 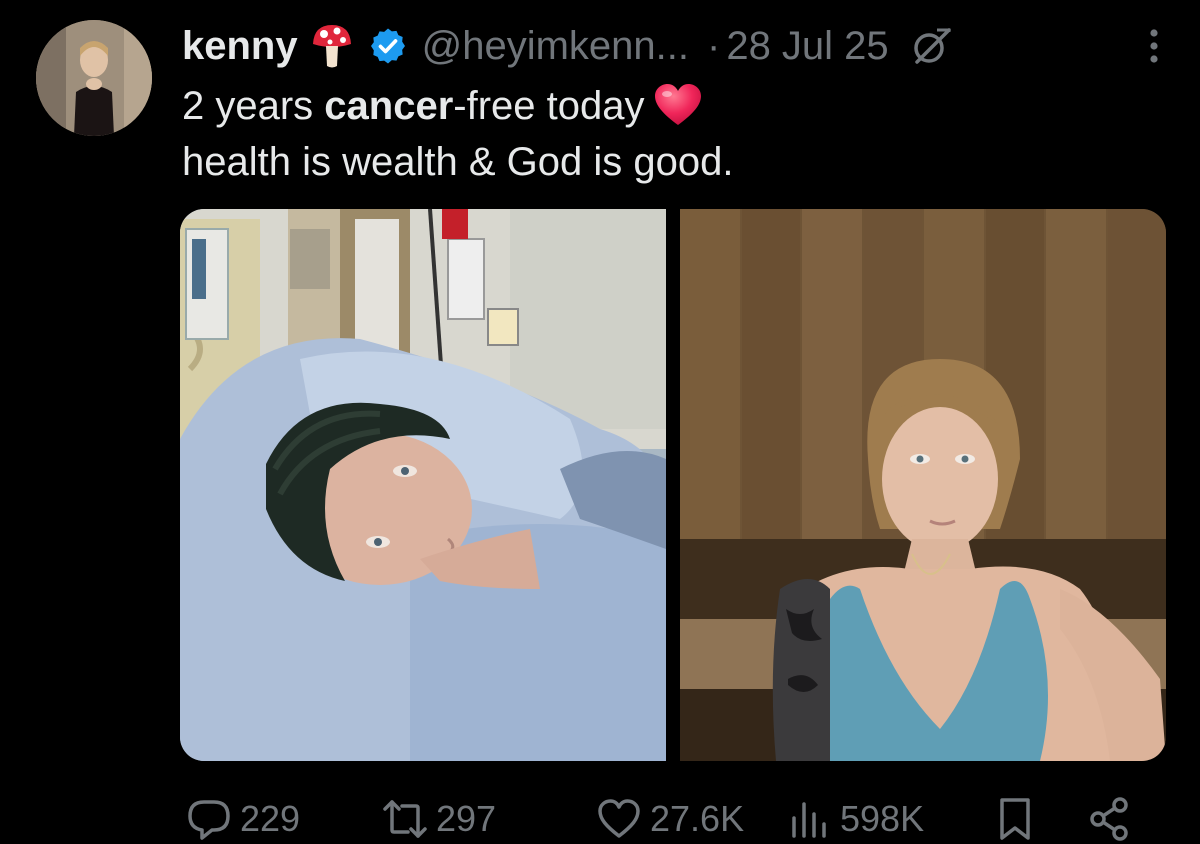 What do you see at coordinates (677, 104) in the screenshot?
I see `red-heart-emoji-icon` at bounding box center [677, 104].